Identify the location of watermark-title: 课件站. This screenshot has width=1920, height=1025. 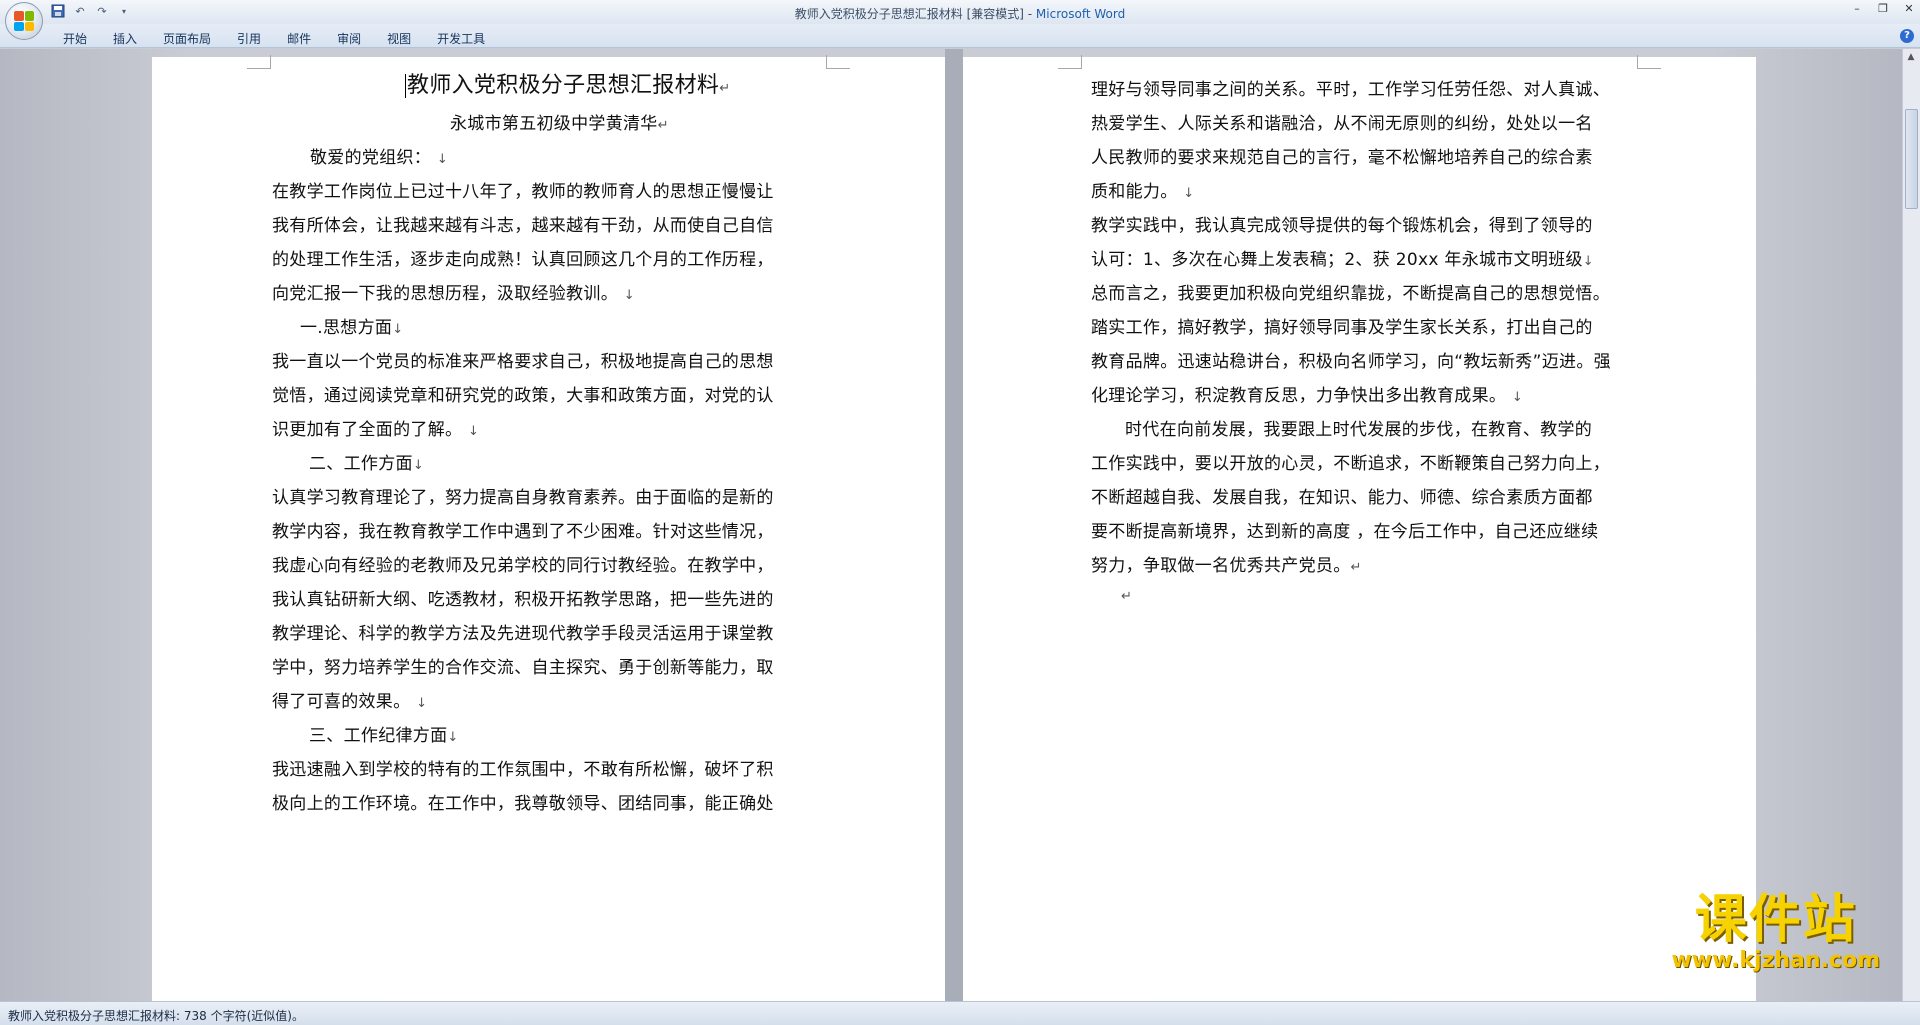
(1775, 920).